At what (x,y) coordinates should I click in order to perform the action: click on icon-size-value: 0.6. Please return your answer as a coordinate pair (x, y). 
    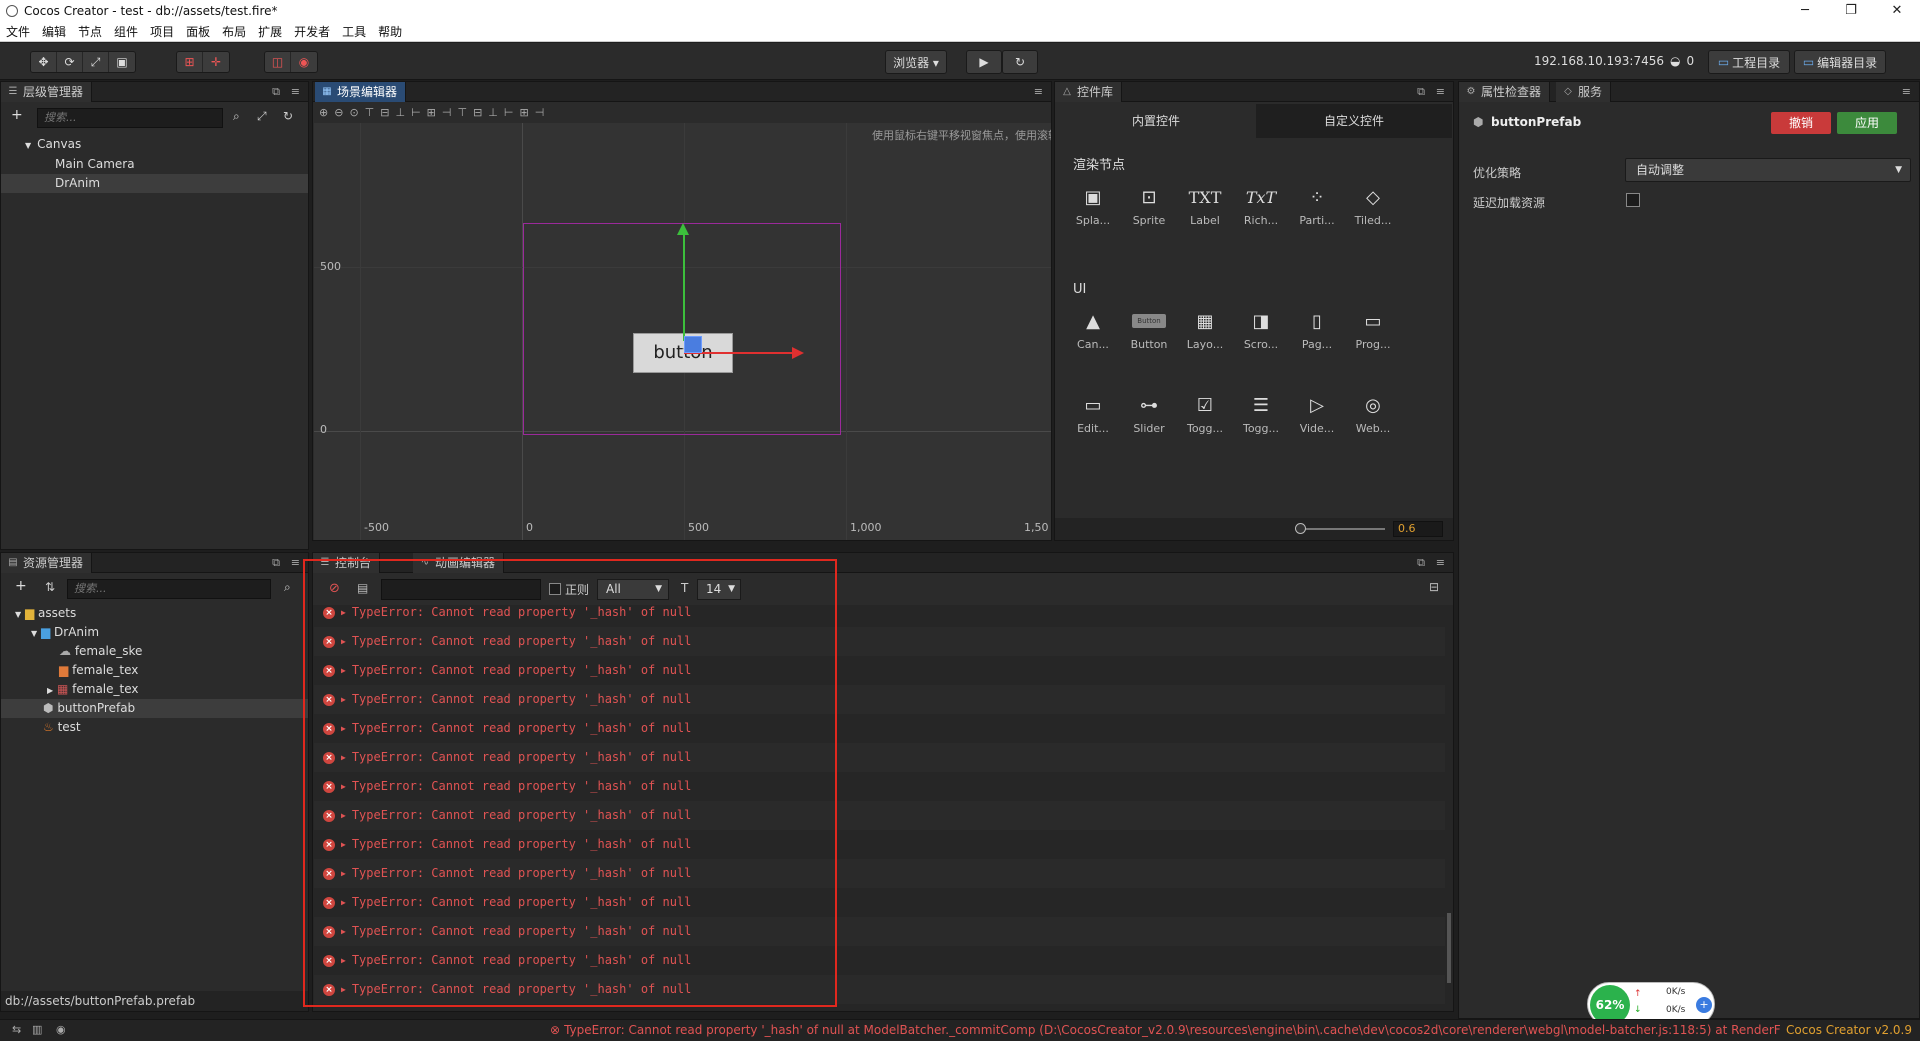
    Looking at the image, I should click on (1418, 529).